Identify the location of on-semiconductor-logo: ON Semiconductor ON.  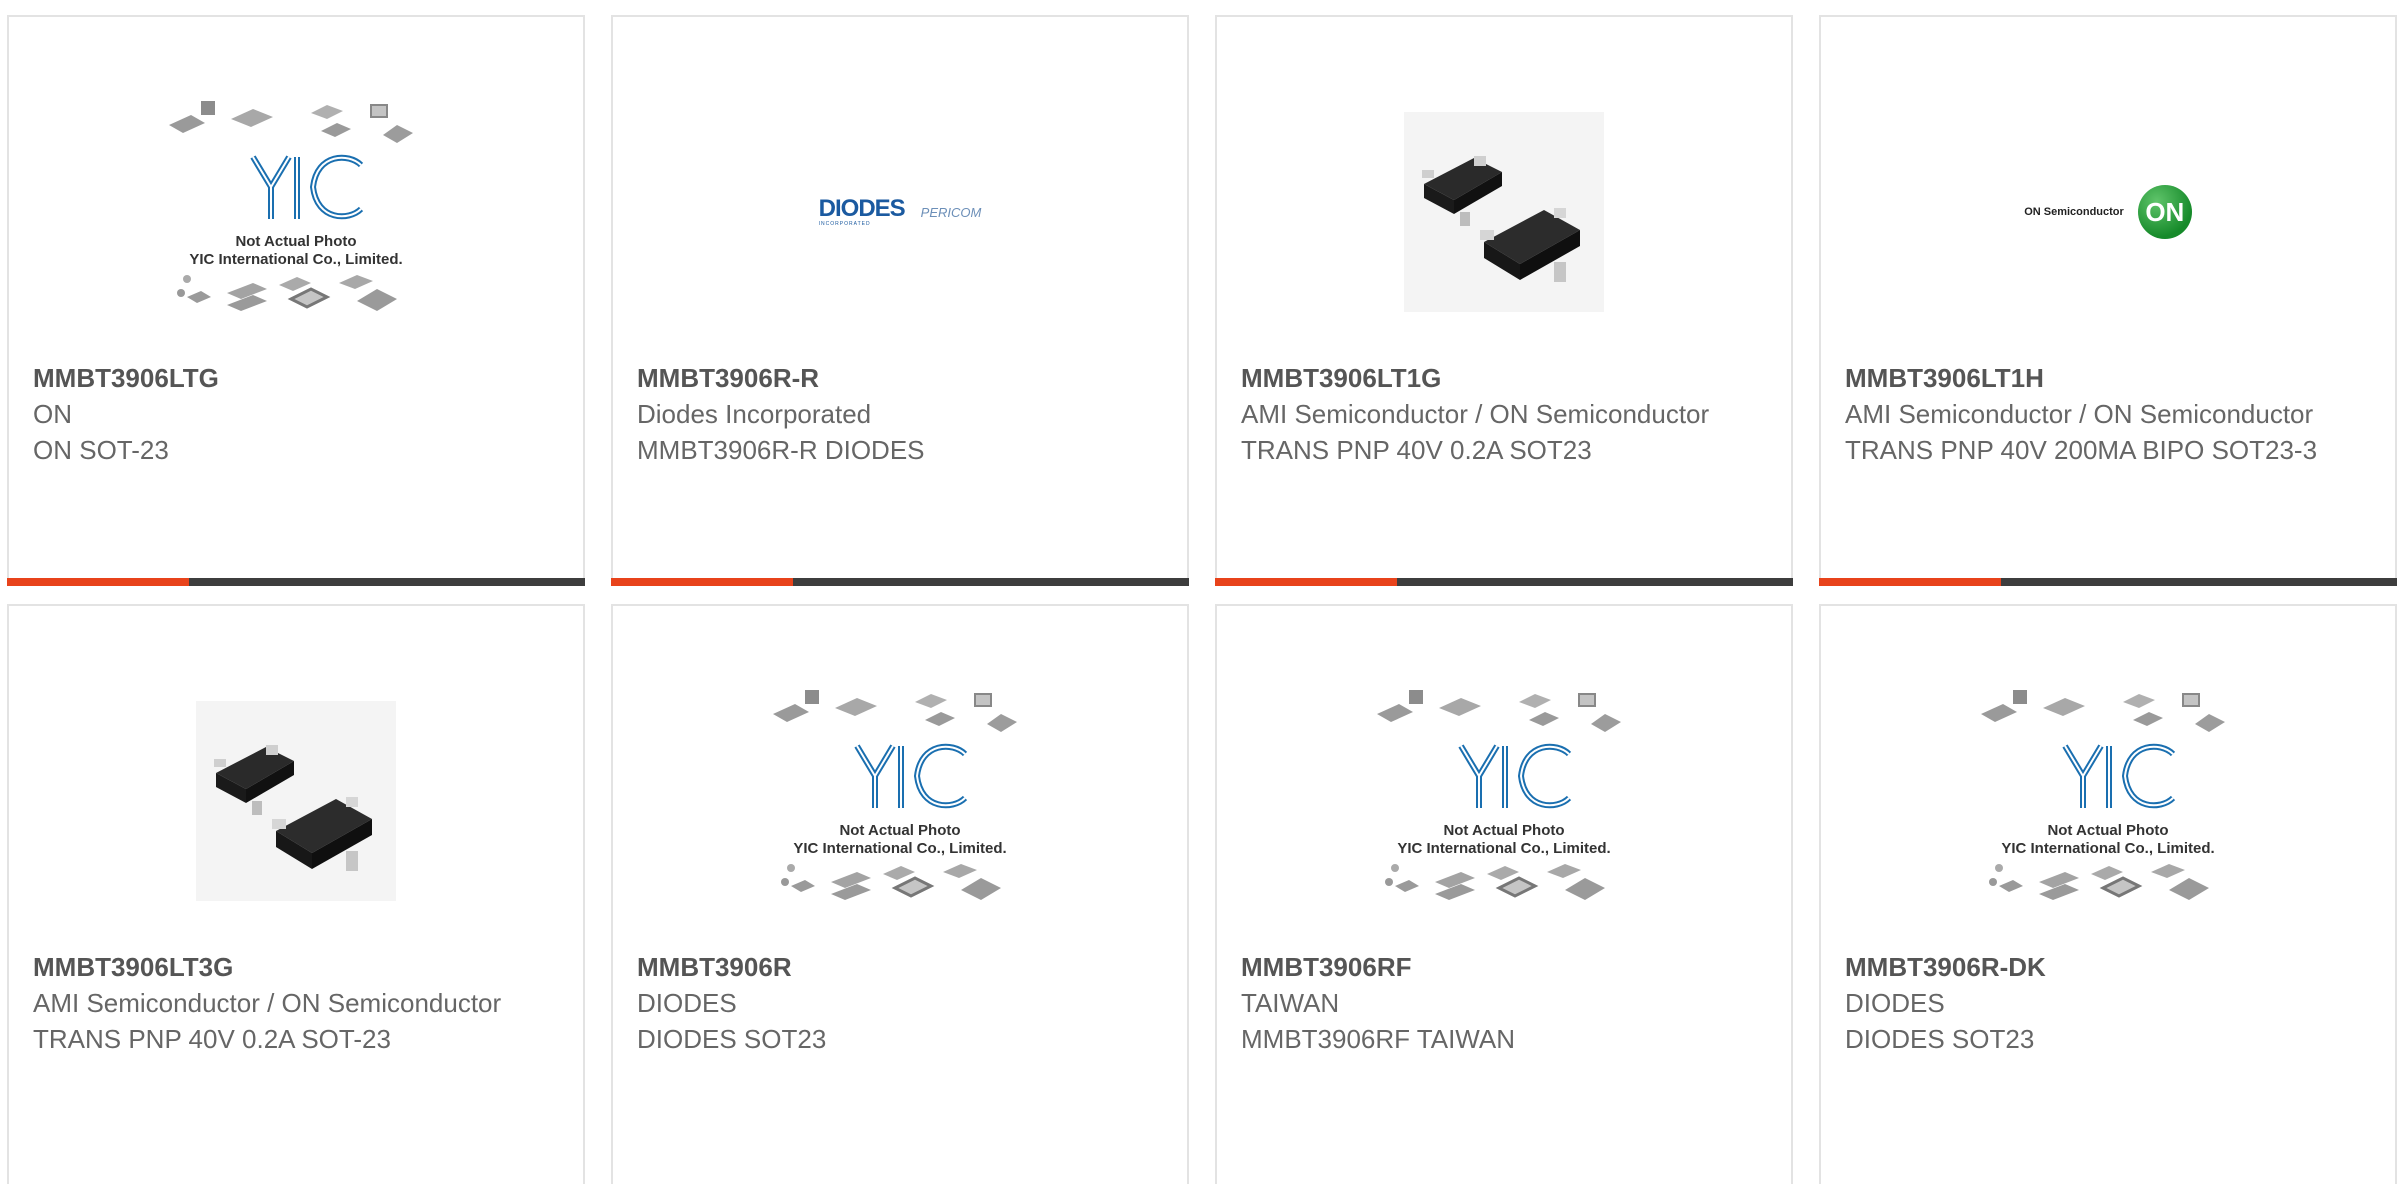
(2108, 212).